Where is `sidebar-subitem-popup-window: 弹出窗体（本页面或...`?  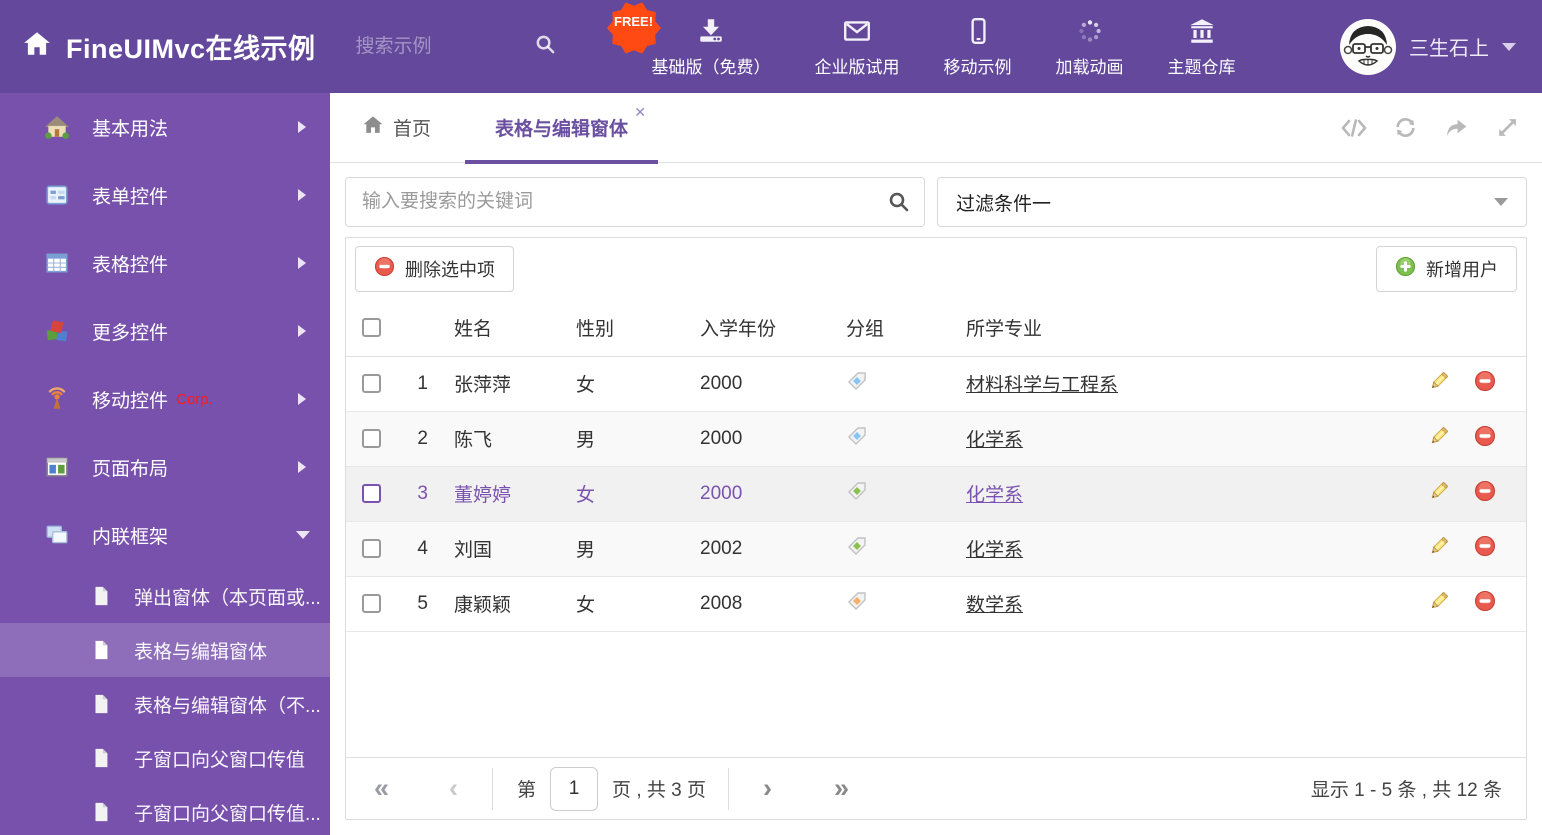 sidebar-subitem-popup-window: 弹出窗体（本页面或... is located at coordinates (165, 596).